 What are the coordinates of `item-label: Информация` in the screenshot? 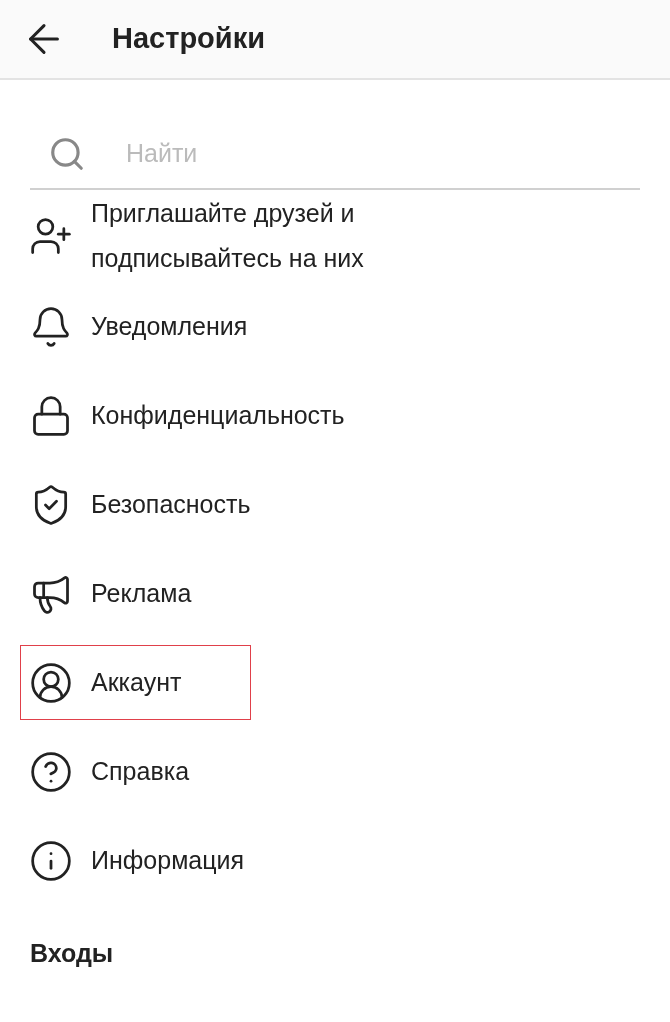 It's located at (168, 860).